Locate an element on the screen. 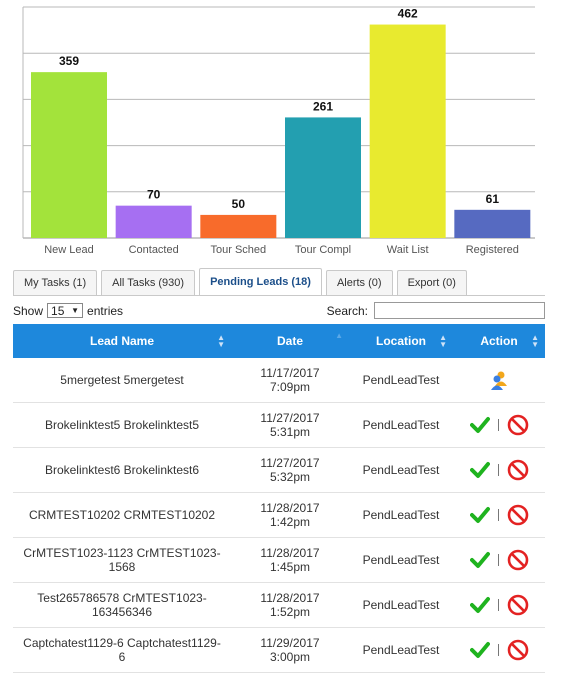  date-cell: 11/27/2017 5:31pm is located at coordinates (290, 425).